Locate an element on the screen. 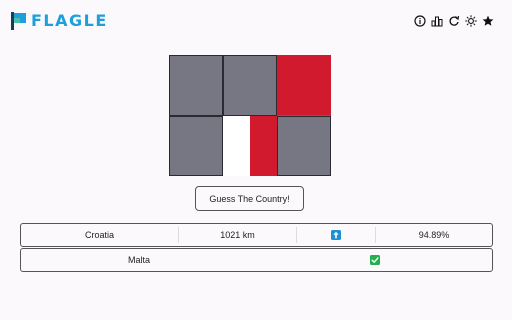  flag-logo-icon is located at coordinates (18, 21).